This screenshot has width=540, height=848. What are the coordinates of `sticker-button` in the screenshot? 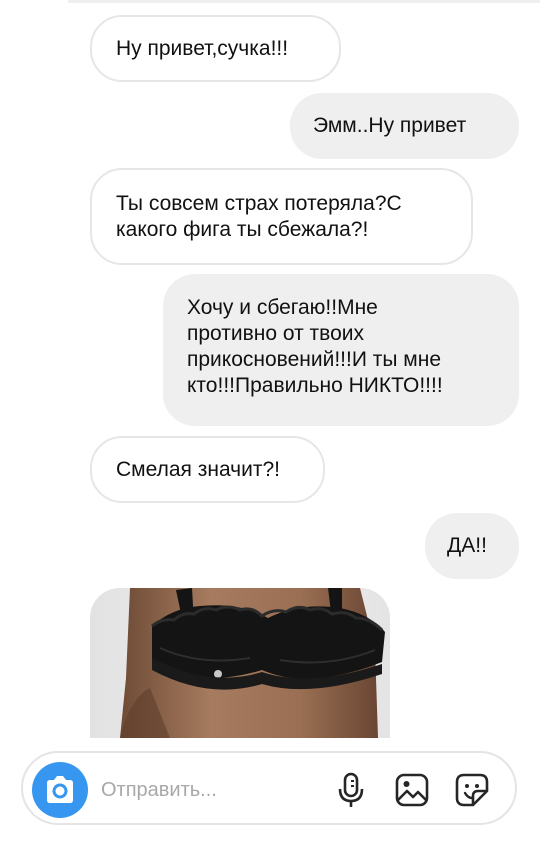 It's located at (472, 790).